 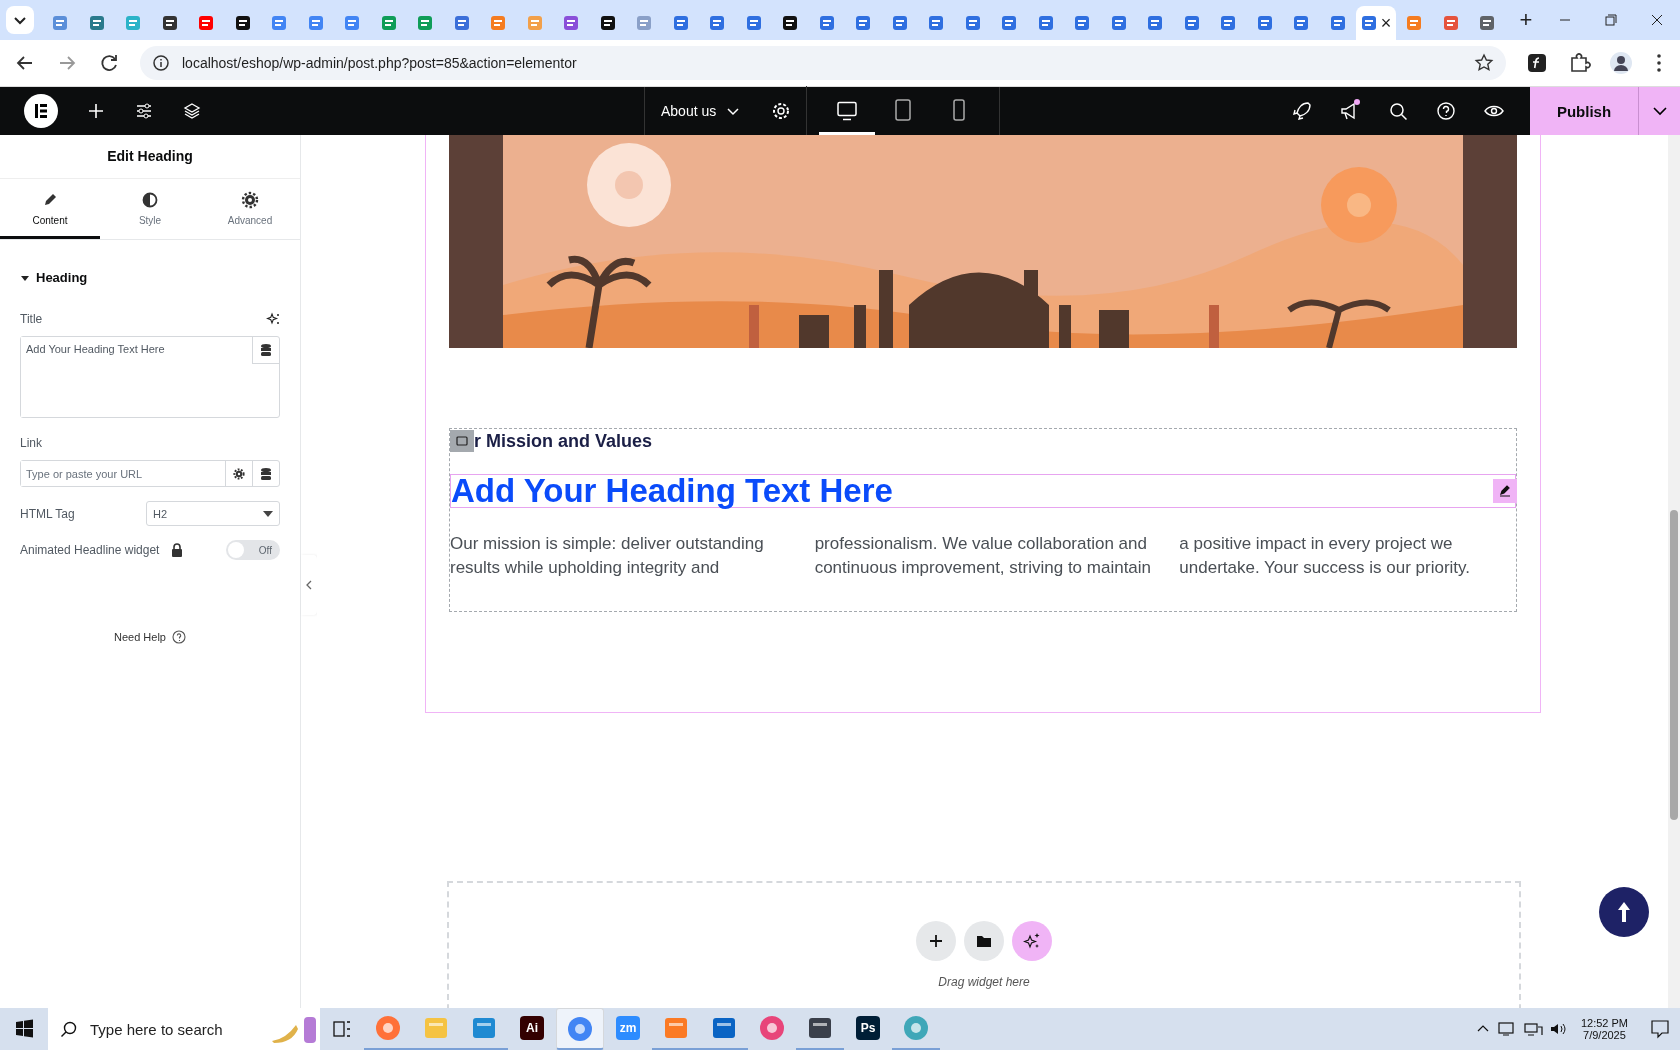 I want to click on html-tag-dropdown: H2, so click(x=213, y=513).